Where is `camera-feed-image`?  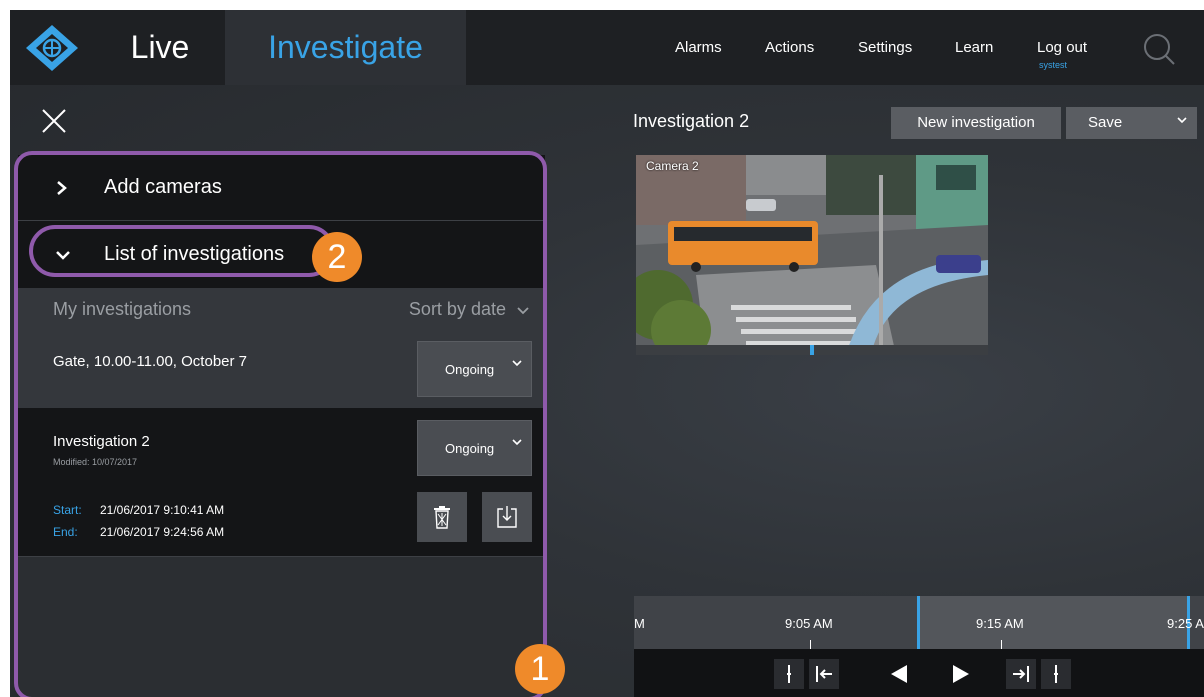 camera-feed-image is located at coordinates (812, 255).